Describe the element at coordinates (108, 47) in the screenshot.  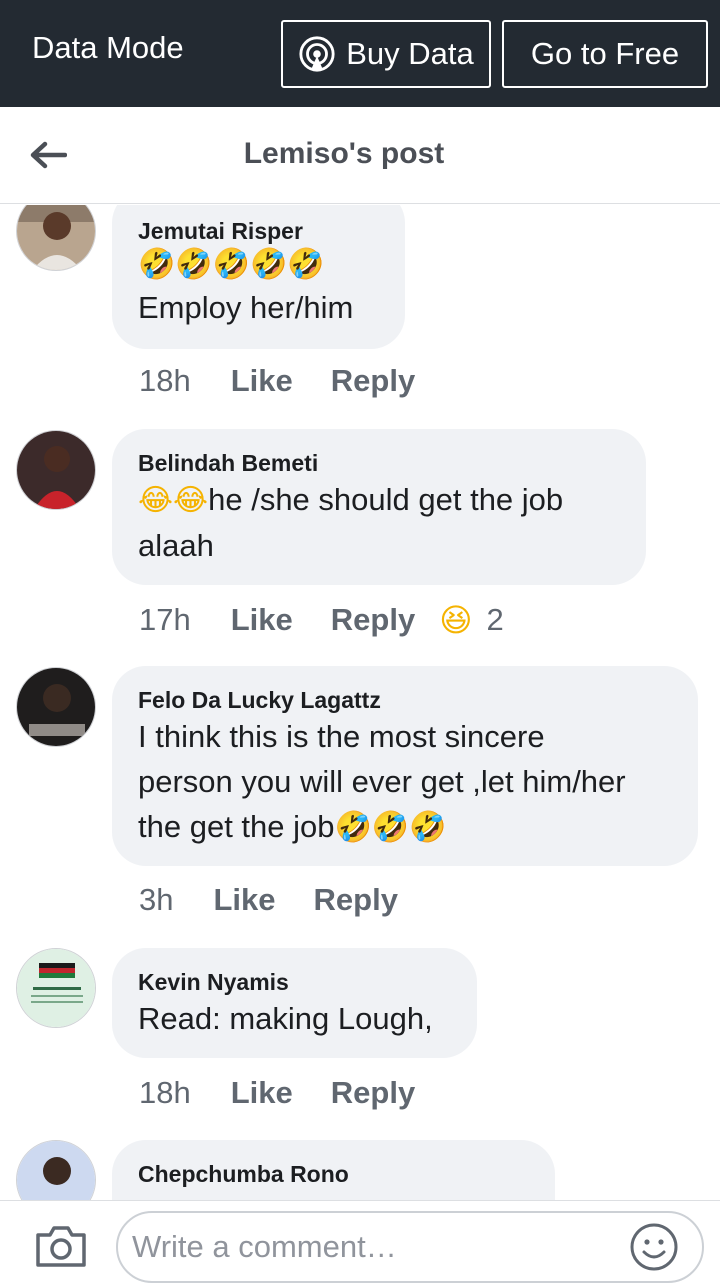
I see `data-mode-label: Data Mode` at that location.